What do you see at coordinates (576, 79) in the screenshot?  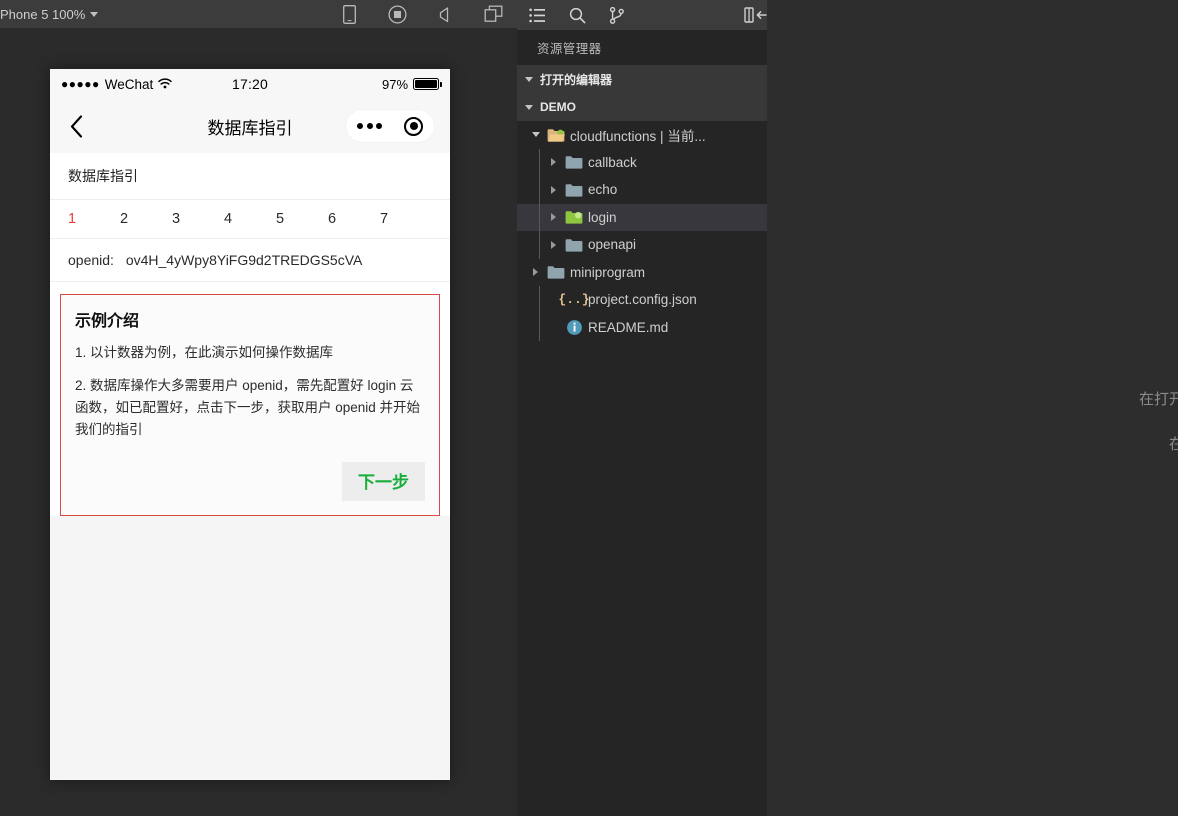 I see `section-open-editors-label: 打开的编辑器` at bounding box center [576, 79].